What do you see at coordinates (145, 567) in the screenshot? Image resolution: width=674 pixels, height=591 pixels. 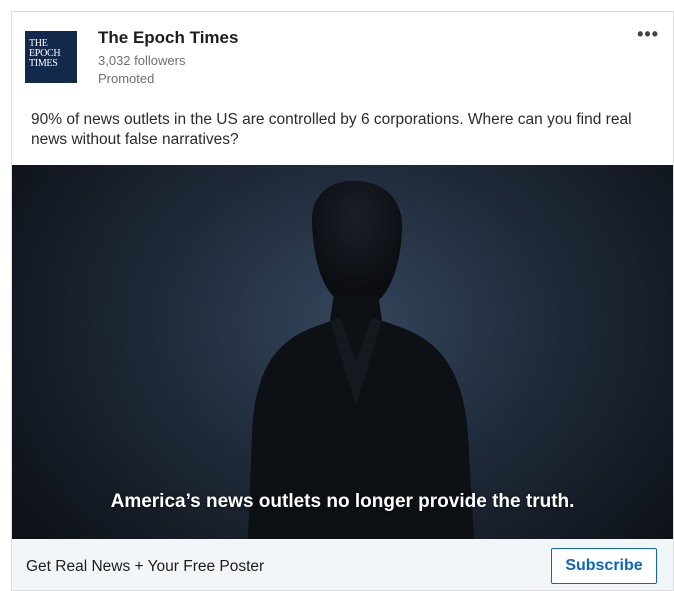 I see `cta-headline: Get Real News + Your Free Poster` at bounding box center [145, 567].